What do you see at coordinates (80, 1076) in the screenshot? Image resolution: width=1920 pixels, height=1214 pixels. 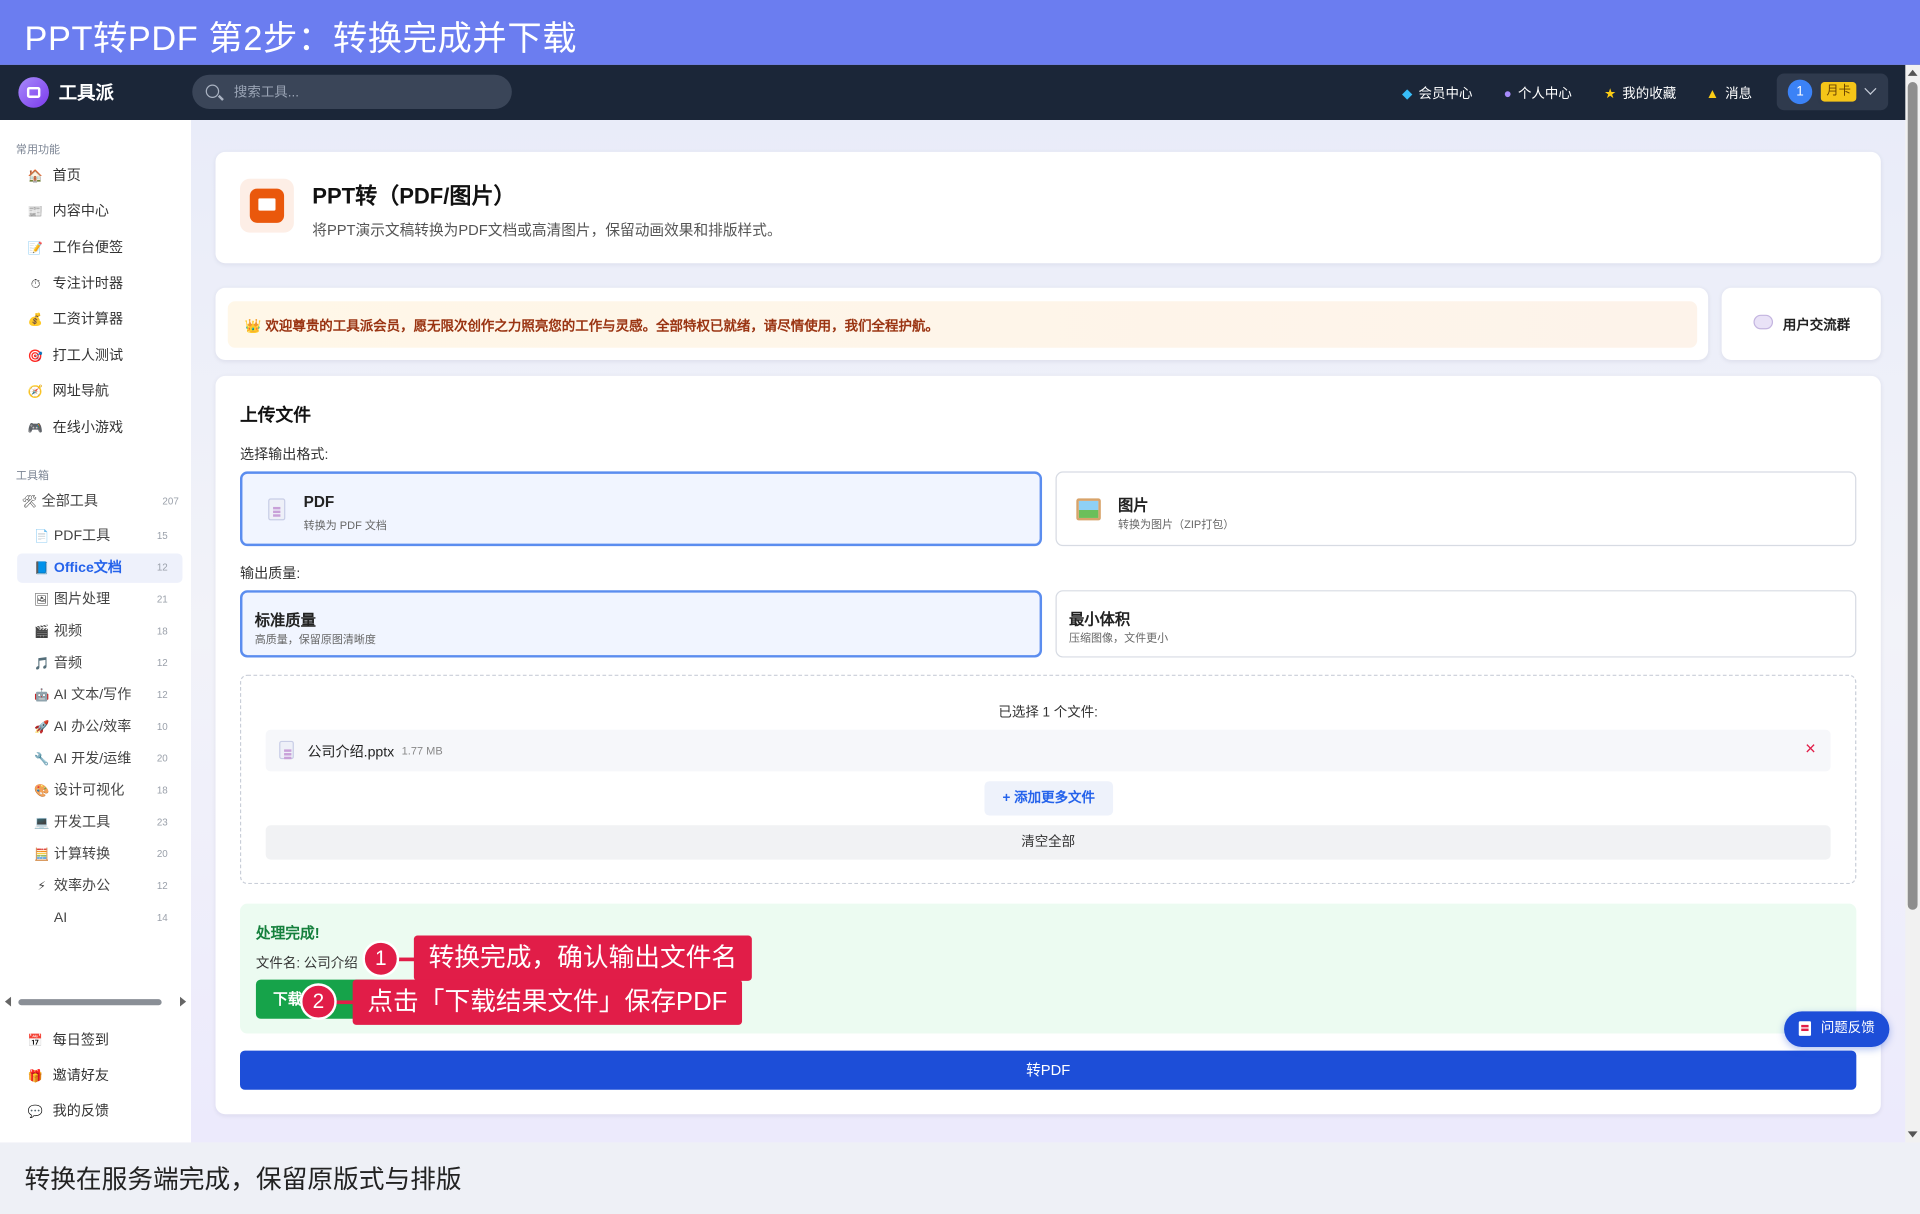 I see `sidebar-item-label: 邀请好友` at bounding box center [80, 1076].